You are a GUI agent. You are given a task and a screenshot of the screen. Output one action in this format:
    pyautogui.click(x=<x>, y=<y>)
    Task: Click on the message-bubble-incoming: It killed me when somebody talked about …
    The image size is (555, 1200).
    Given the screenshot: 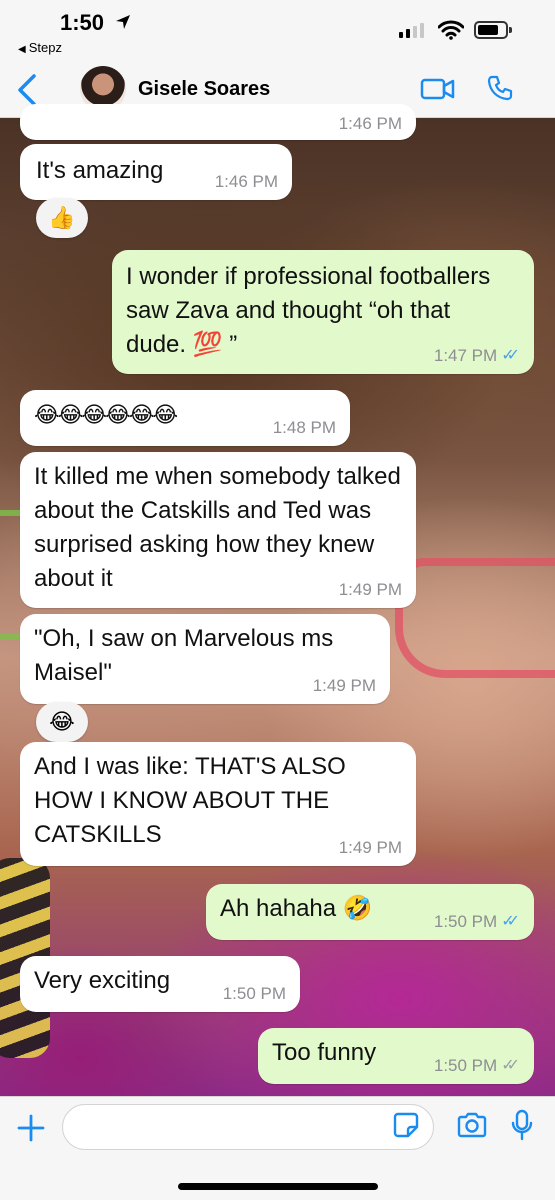 What is the action you would take?
    pyautogui.click(x=218, y=530)
    